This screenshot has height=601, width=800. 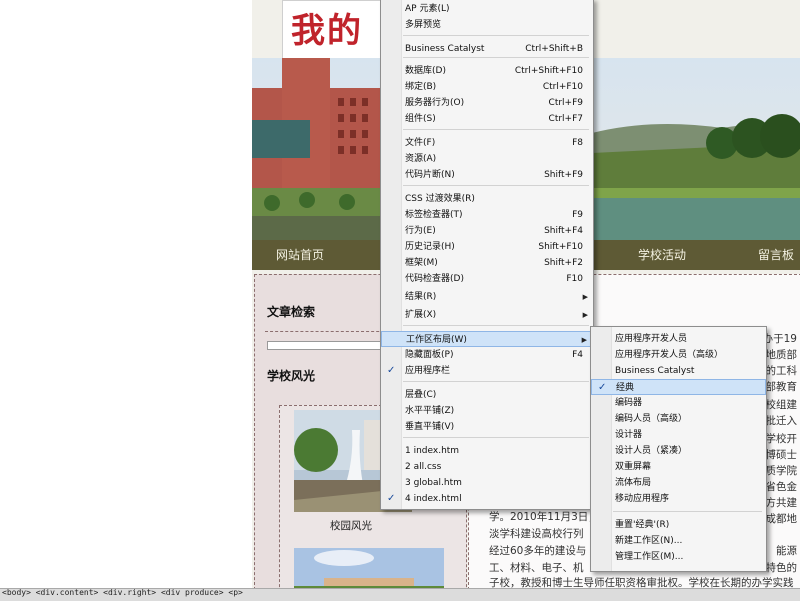 I want to click on menu-item-shortcut: Ctrl+F7, so click(x=565, y=119).